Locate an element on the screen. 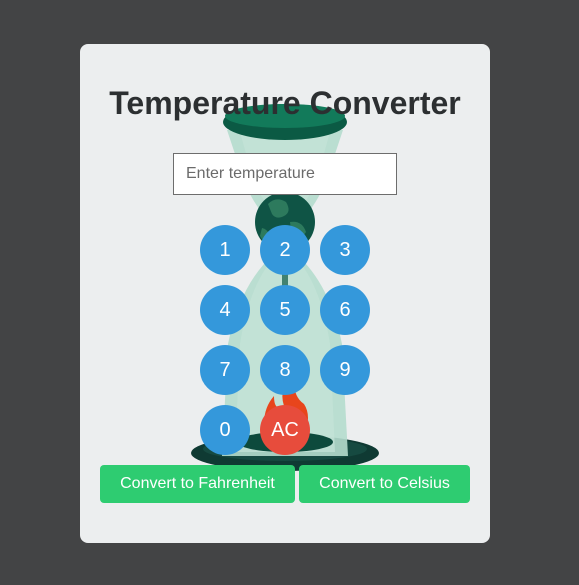 The image size is (579, 585). key-6-button: 6 is located at coordinates (345, 310).